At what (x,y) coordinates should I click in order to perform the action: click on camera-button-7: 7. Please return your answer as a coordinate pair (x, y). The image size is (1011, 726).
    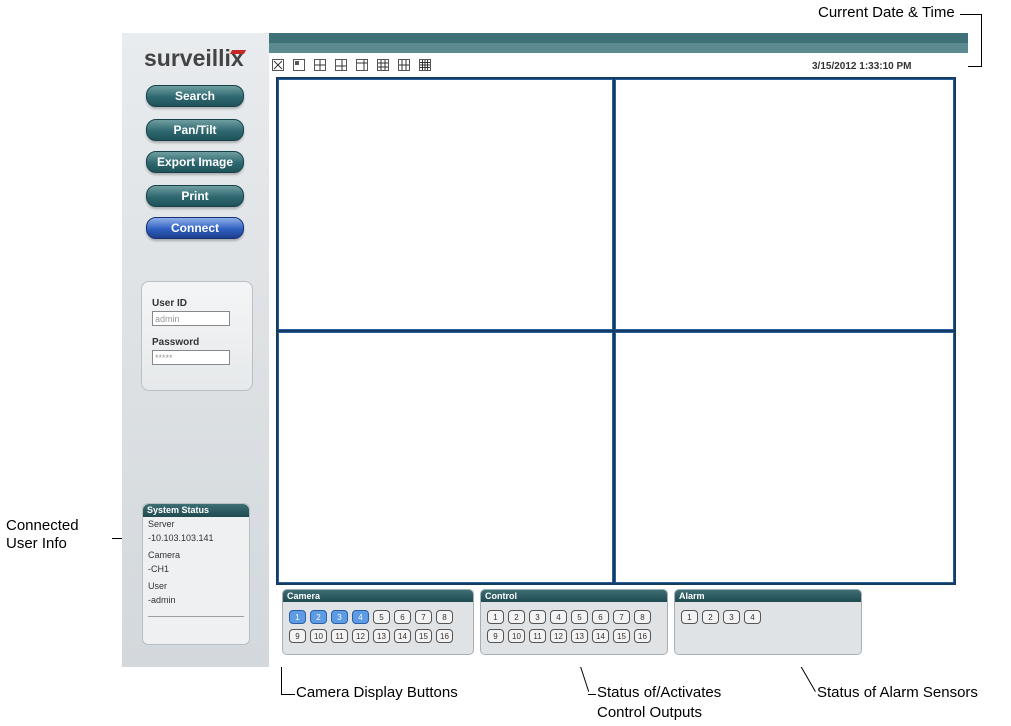
    Looking at the image, I should click on (423, 617).